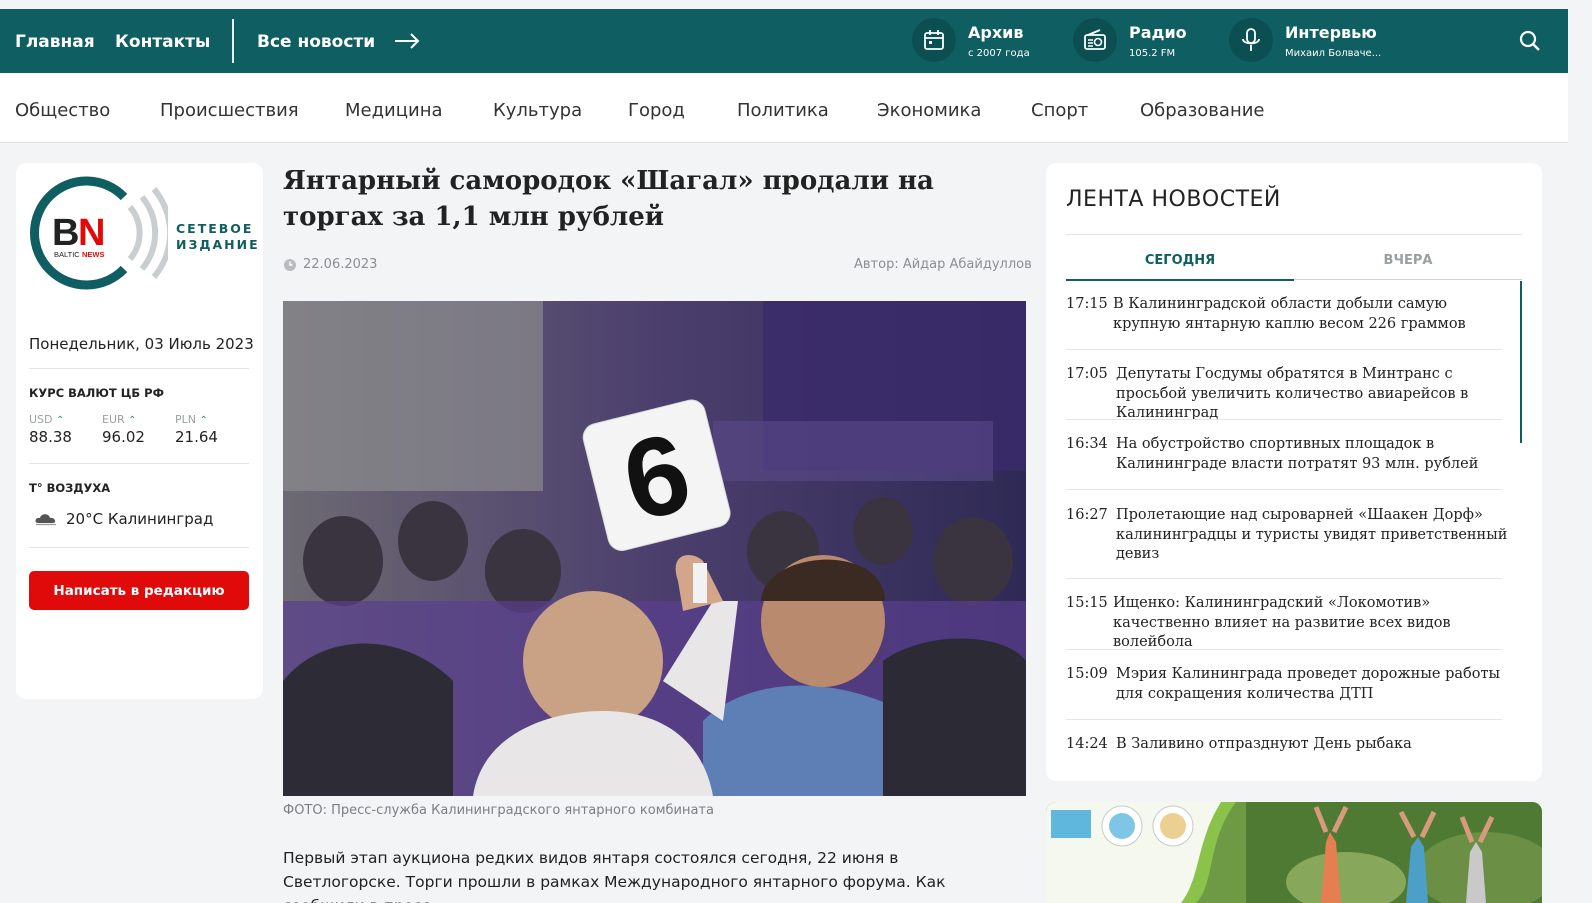 The width and height of the screenshot is (1592, 903). Describe the element at coordinates (656, 110) in the screenshot. I see `rubric-city: Город` at that location.